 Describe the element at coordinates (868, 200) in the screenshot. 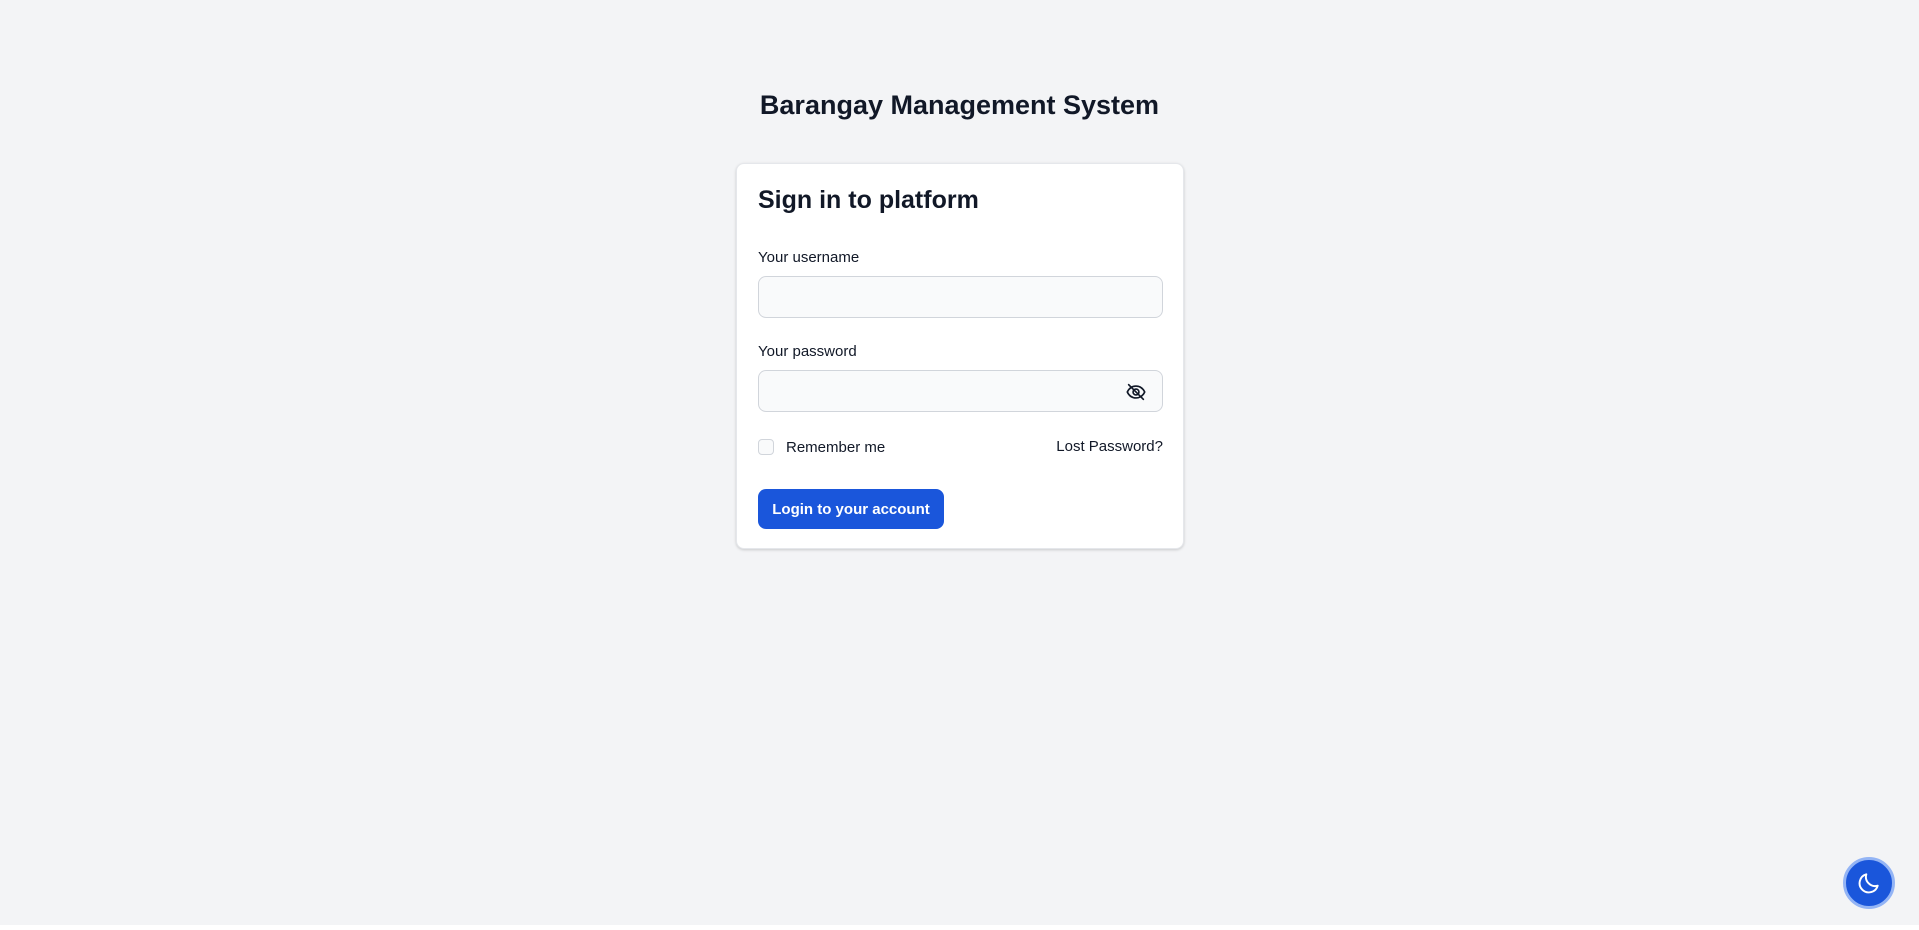

I see `card-title: Sign in to platform` at that location.